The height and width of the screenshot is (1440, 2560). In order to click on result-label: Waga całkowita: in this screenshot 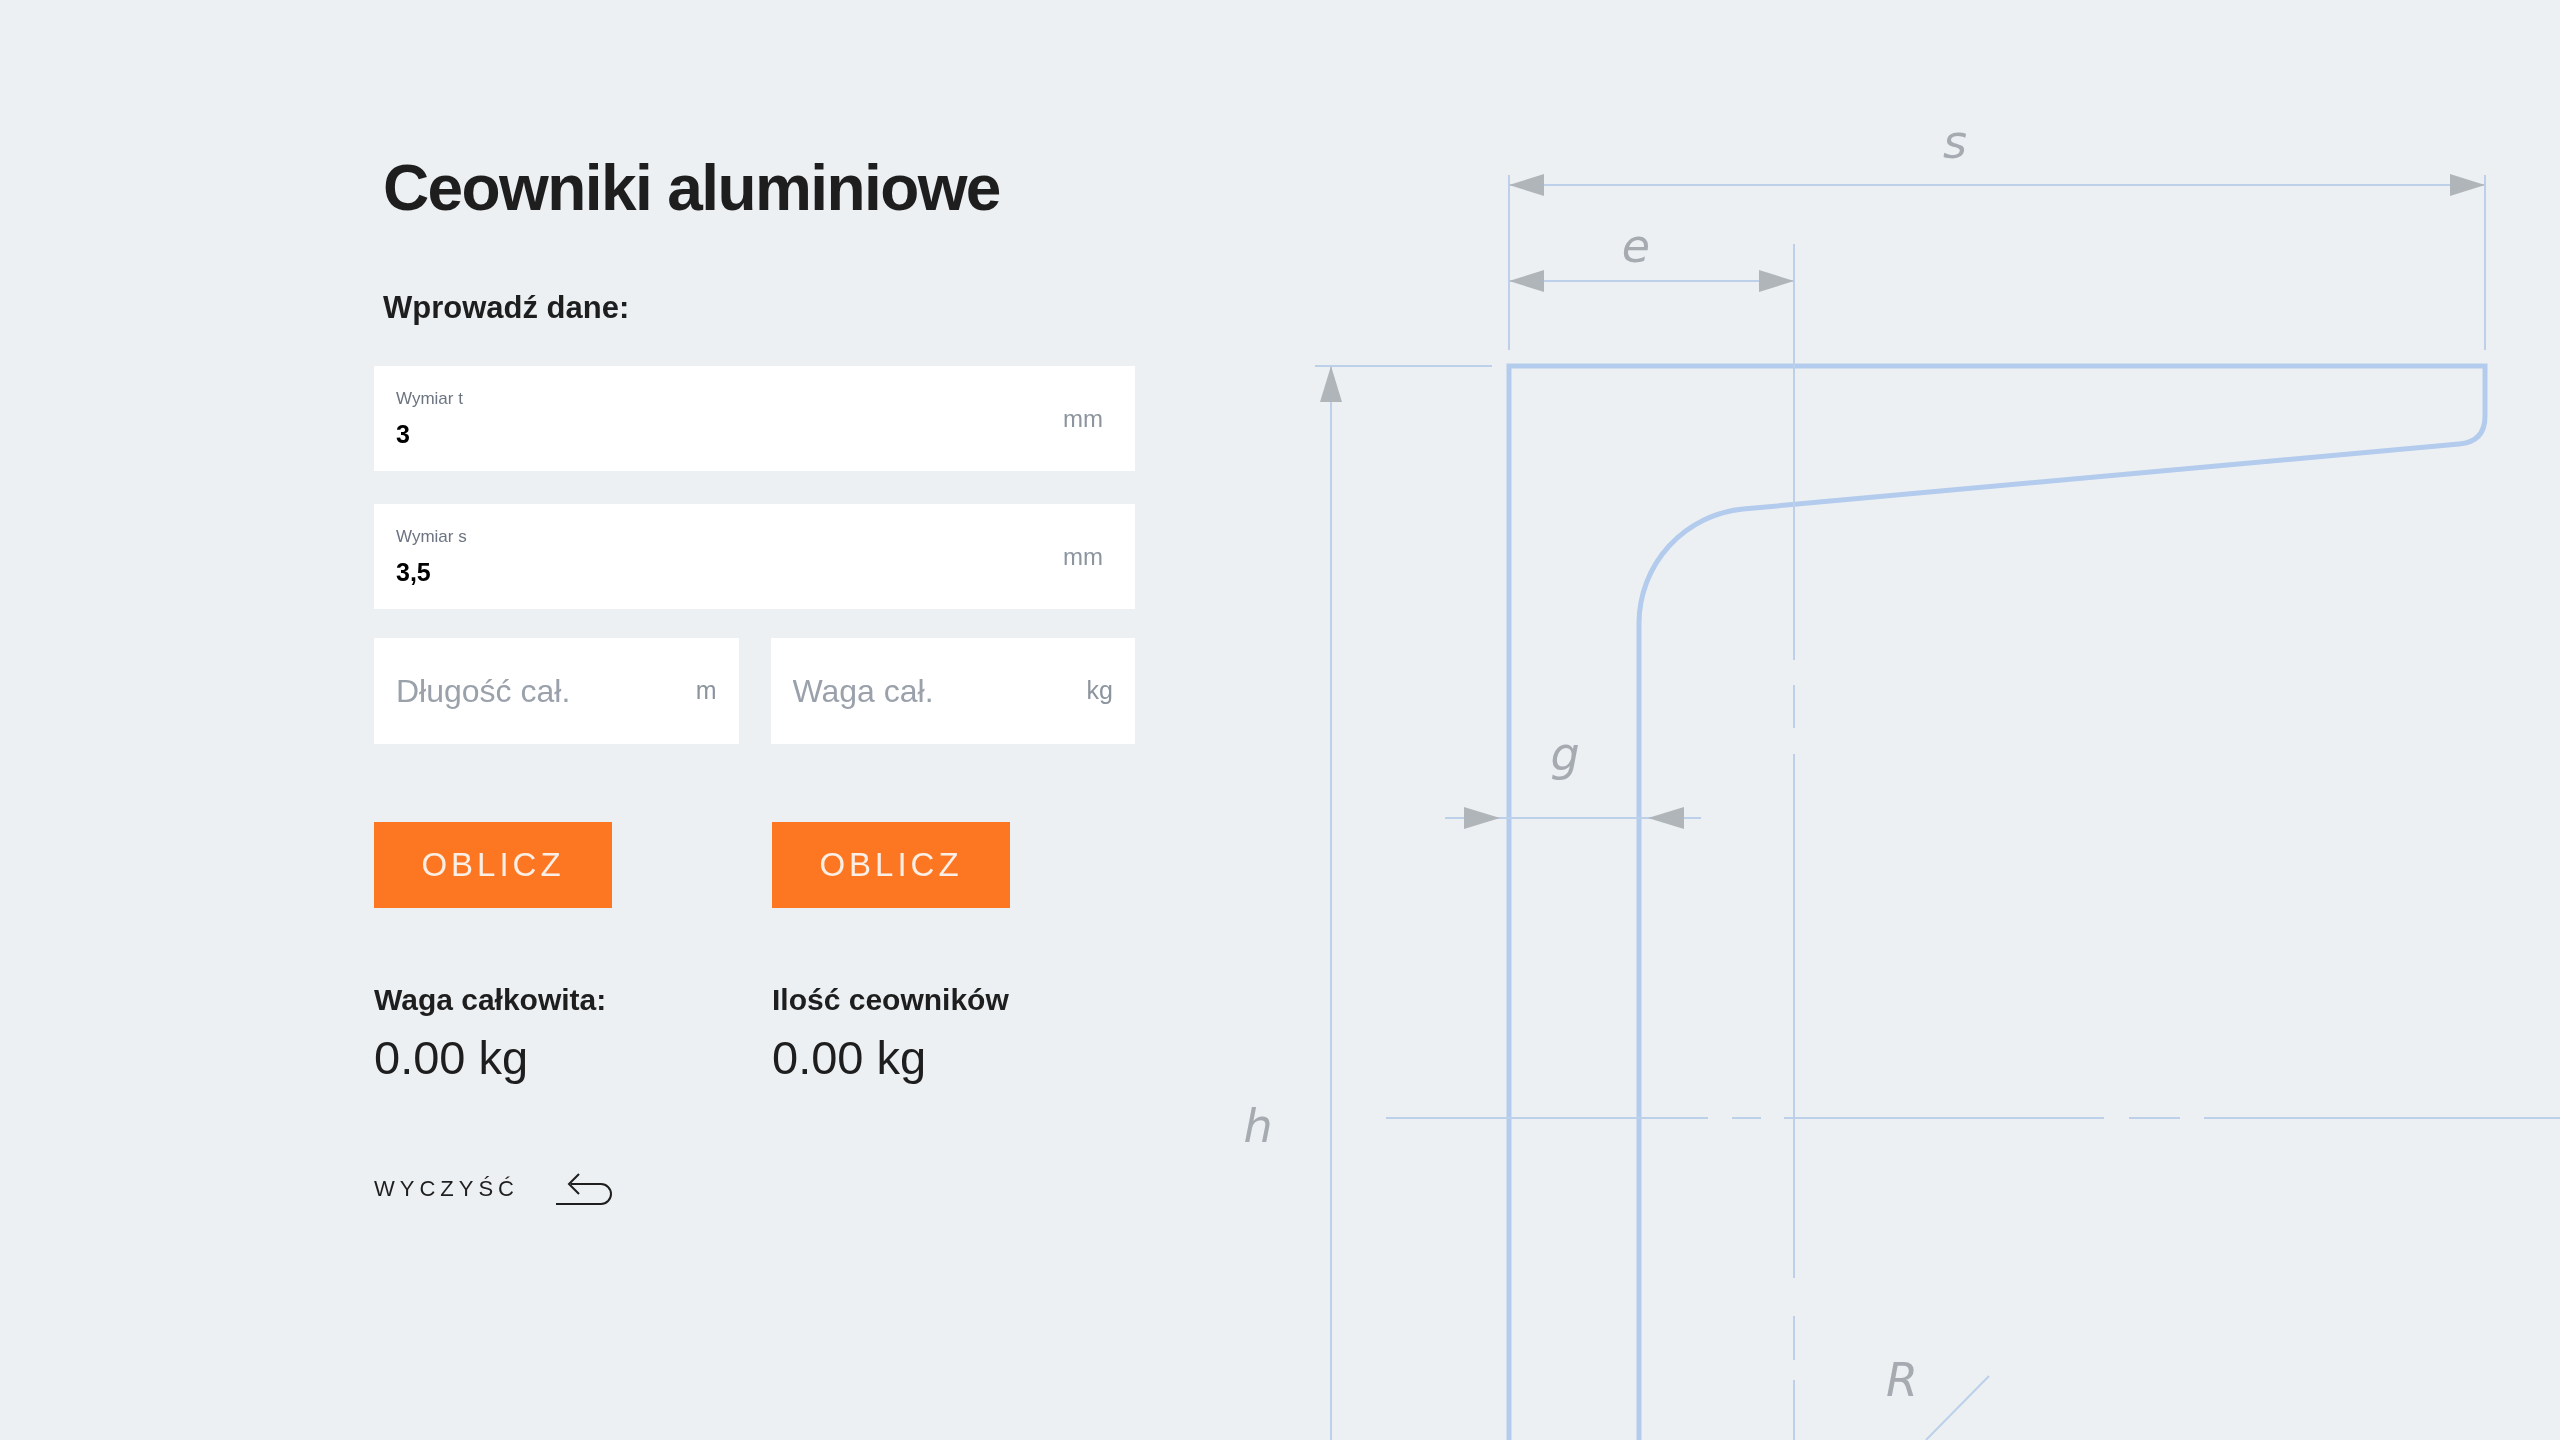, I will do `click(491, 1000)`.